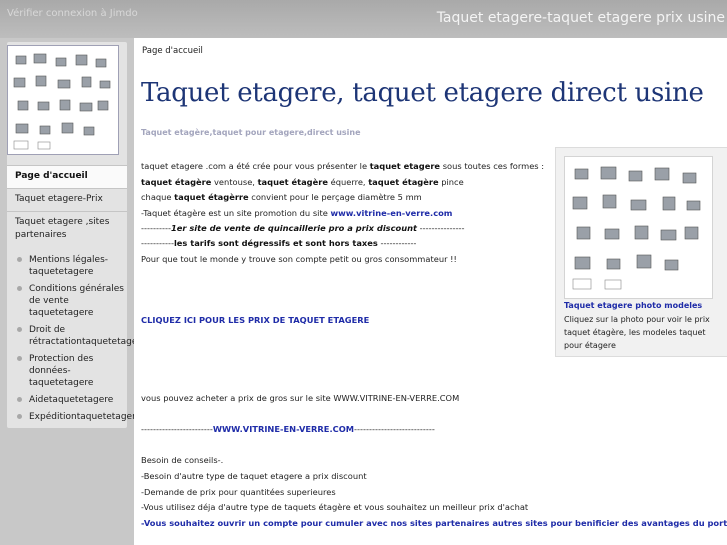  Describe the element at coordinates (633, 305) in the screenshot. I see `photo-title: Taquet etagere photo modeles` at that location.